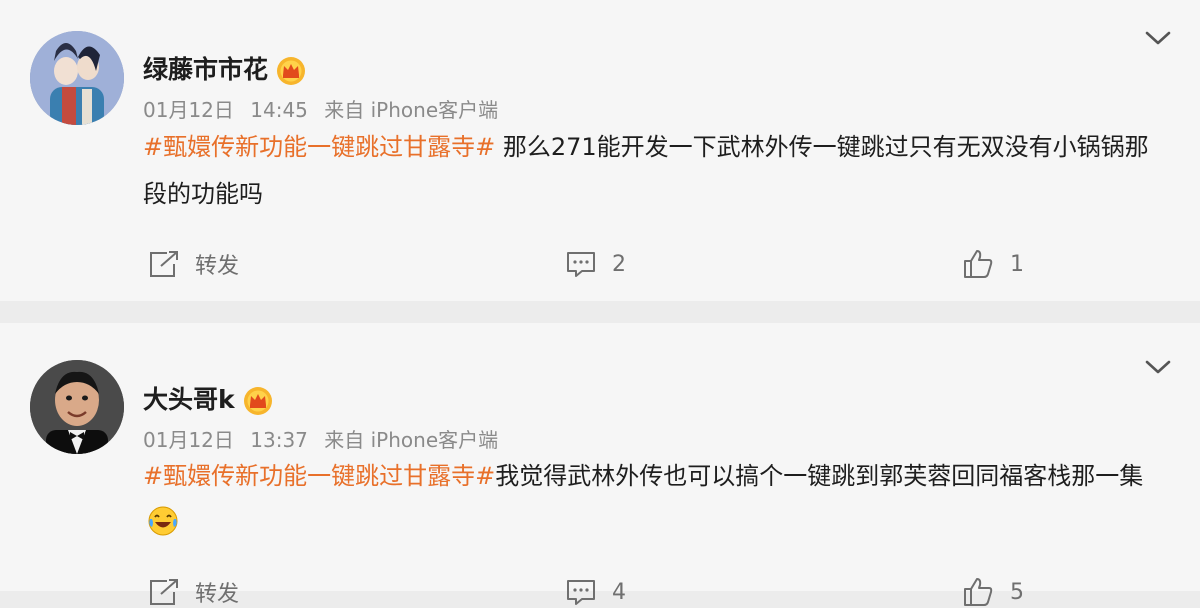 The height and width of the screenshot is (608, 1200). I want to click on comment-button: 2, so click(595, 264).